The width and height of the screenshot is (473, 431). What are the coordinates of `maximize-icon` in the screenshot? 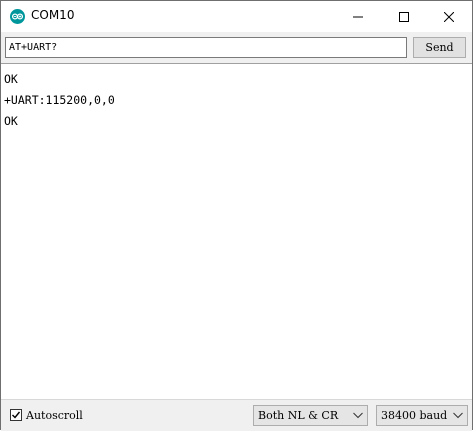 It's located at (404, 16).